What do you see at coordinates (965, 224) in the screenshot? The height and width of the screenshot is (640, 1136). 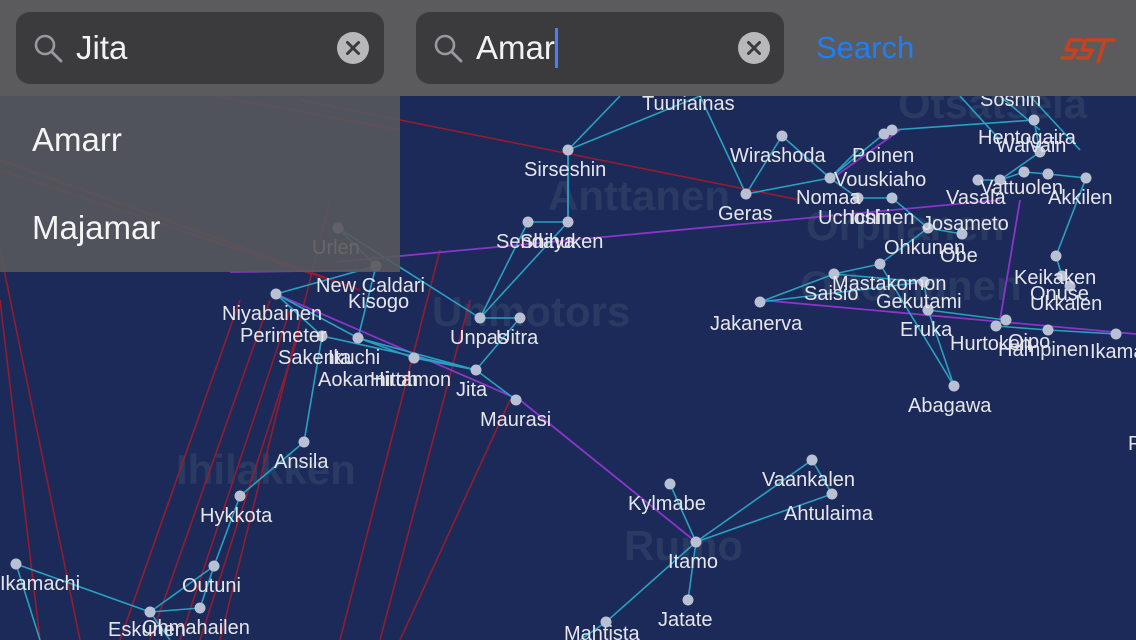 I see `system-label: Josameto` at bounding box center [965, 224].